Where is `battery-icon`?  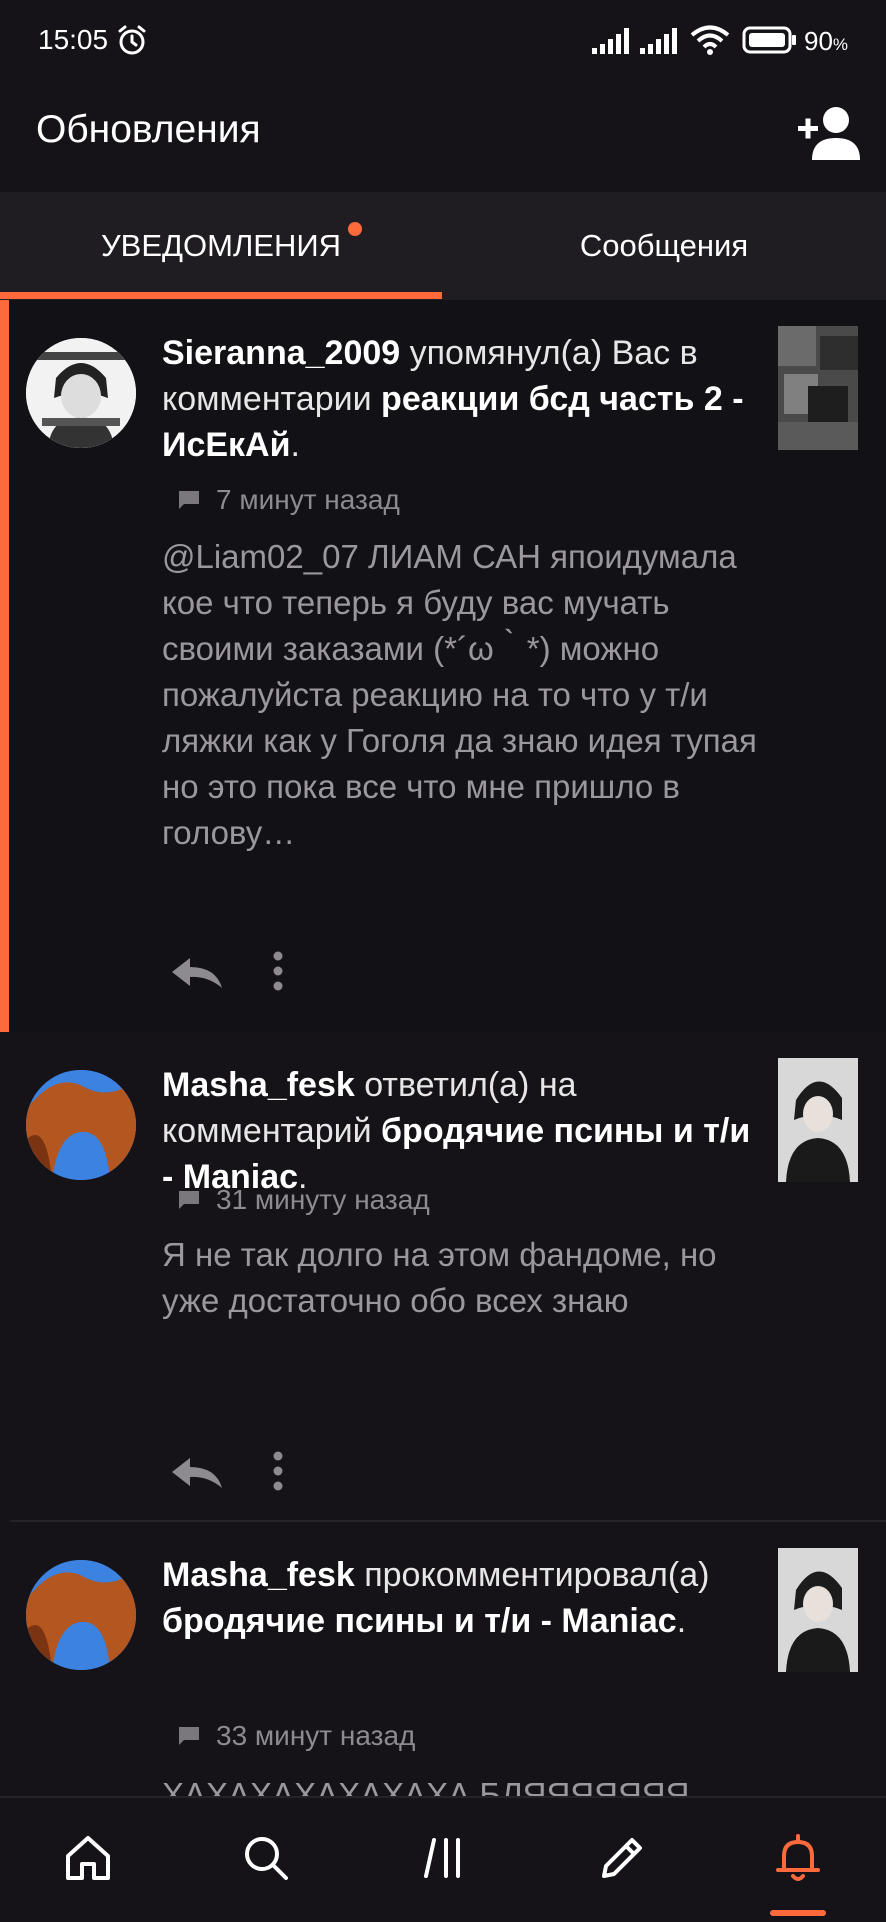
battery-icon is located at coordinates (769, 40).